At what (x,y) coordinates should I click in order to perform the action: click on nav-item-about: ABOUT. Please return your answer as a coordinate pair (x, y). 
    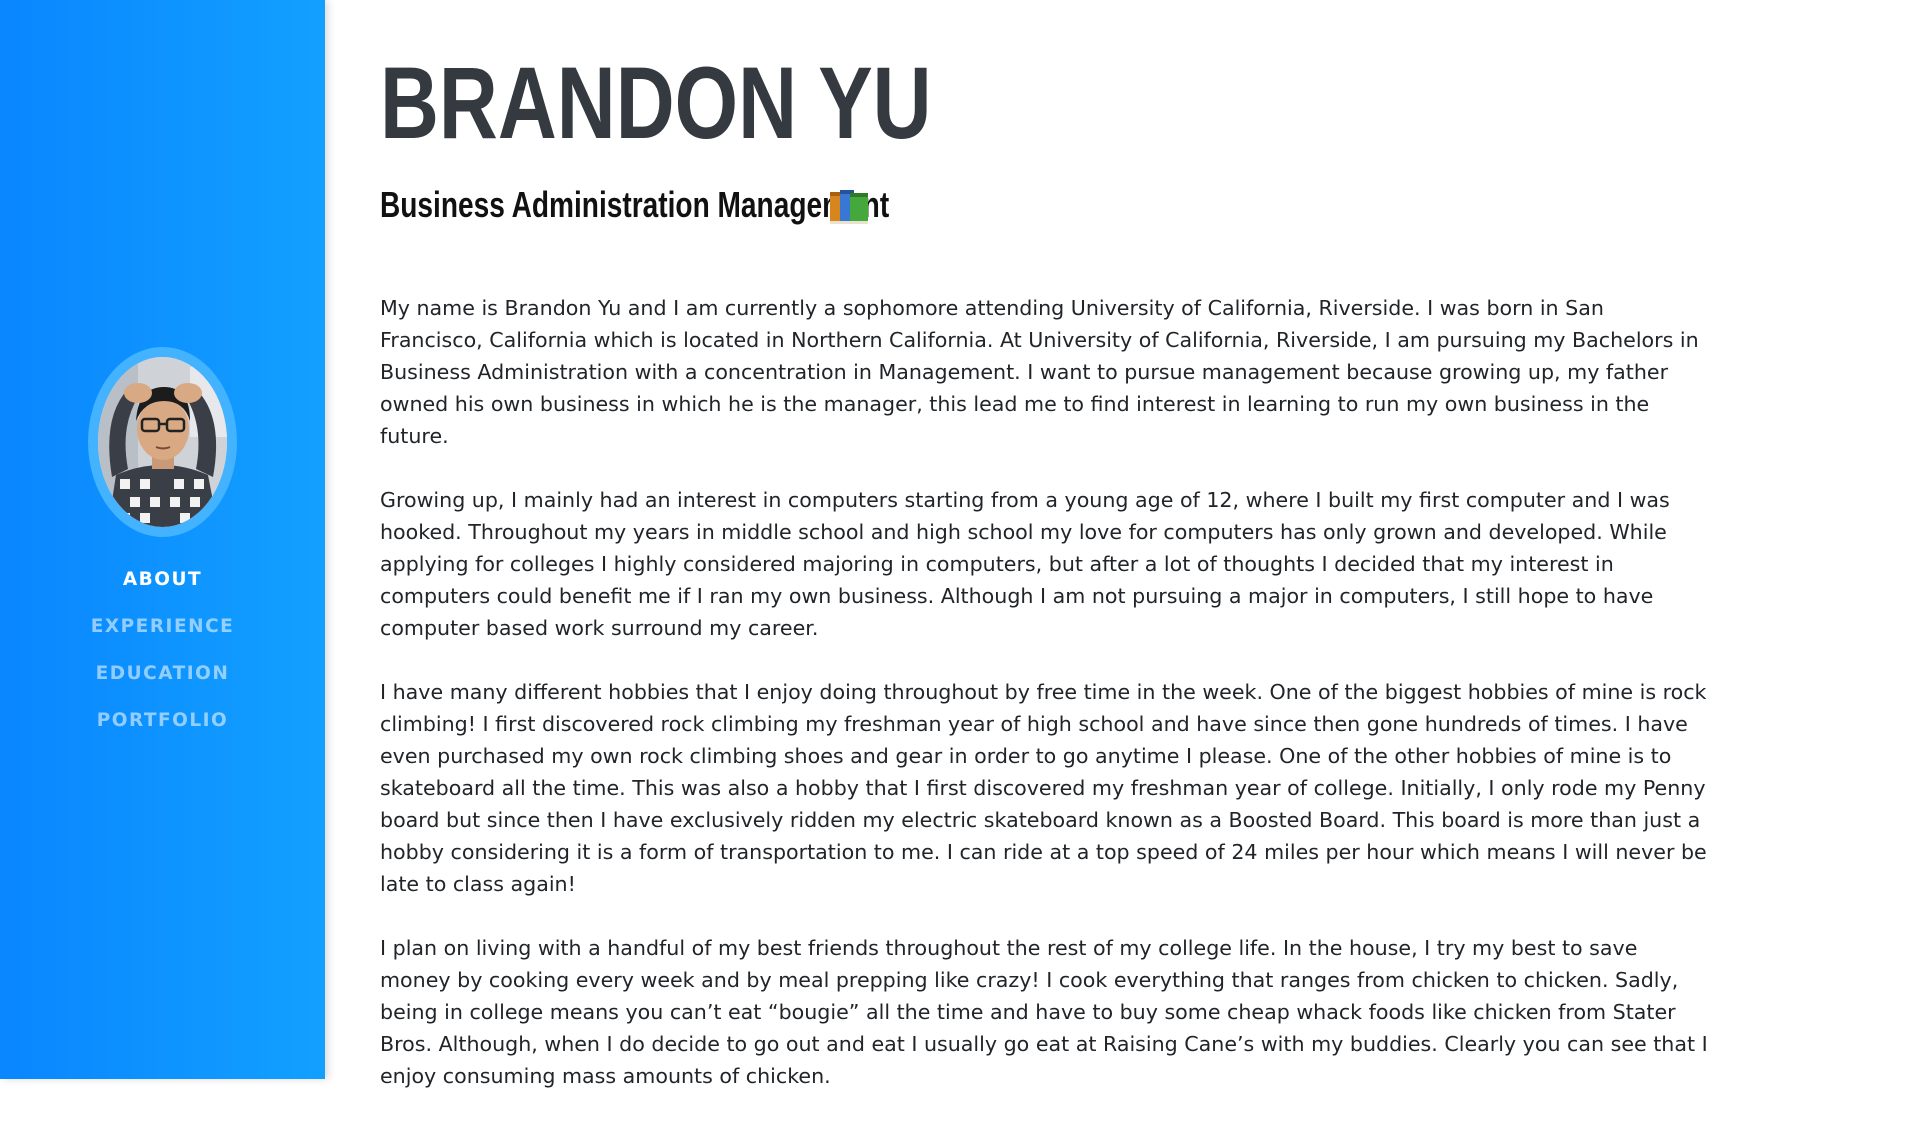
    Looking at the image, I should click on (162, 586).